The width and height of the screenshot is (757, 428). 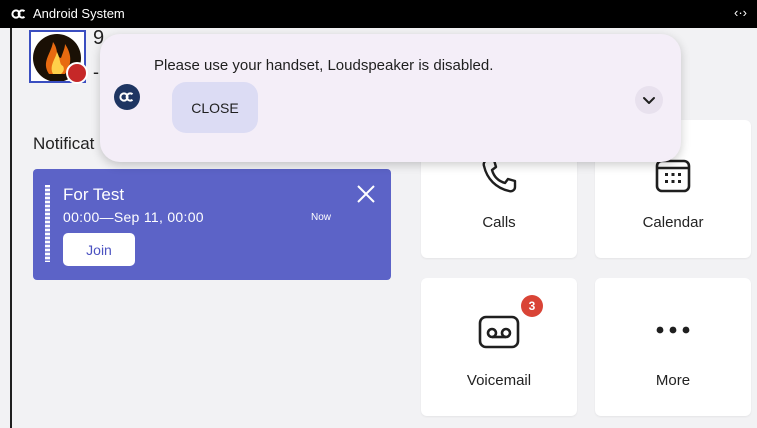 I want to click on meeting-notification-card: For Test 00:00—Sep 11, 00:00 Now Join, so click(x=212, y=224).